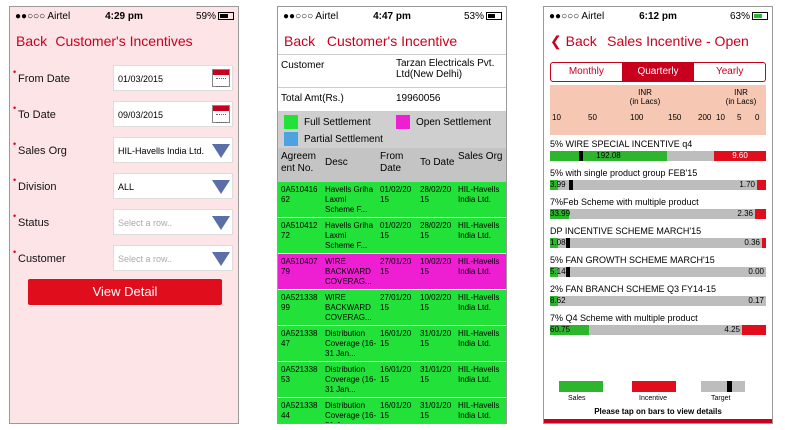 Image resolution: width=785 pixels, height=430 pixels. What do you see at coordinates (658, 295) in the screenshot?
I see `incentive-item: 2% FAN BRANCH SCHEME Q3 FY14-15 8.62 0.17` at bounding box center [658, 295].